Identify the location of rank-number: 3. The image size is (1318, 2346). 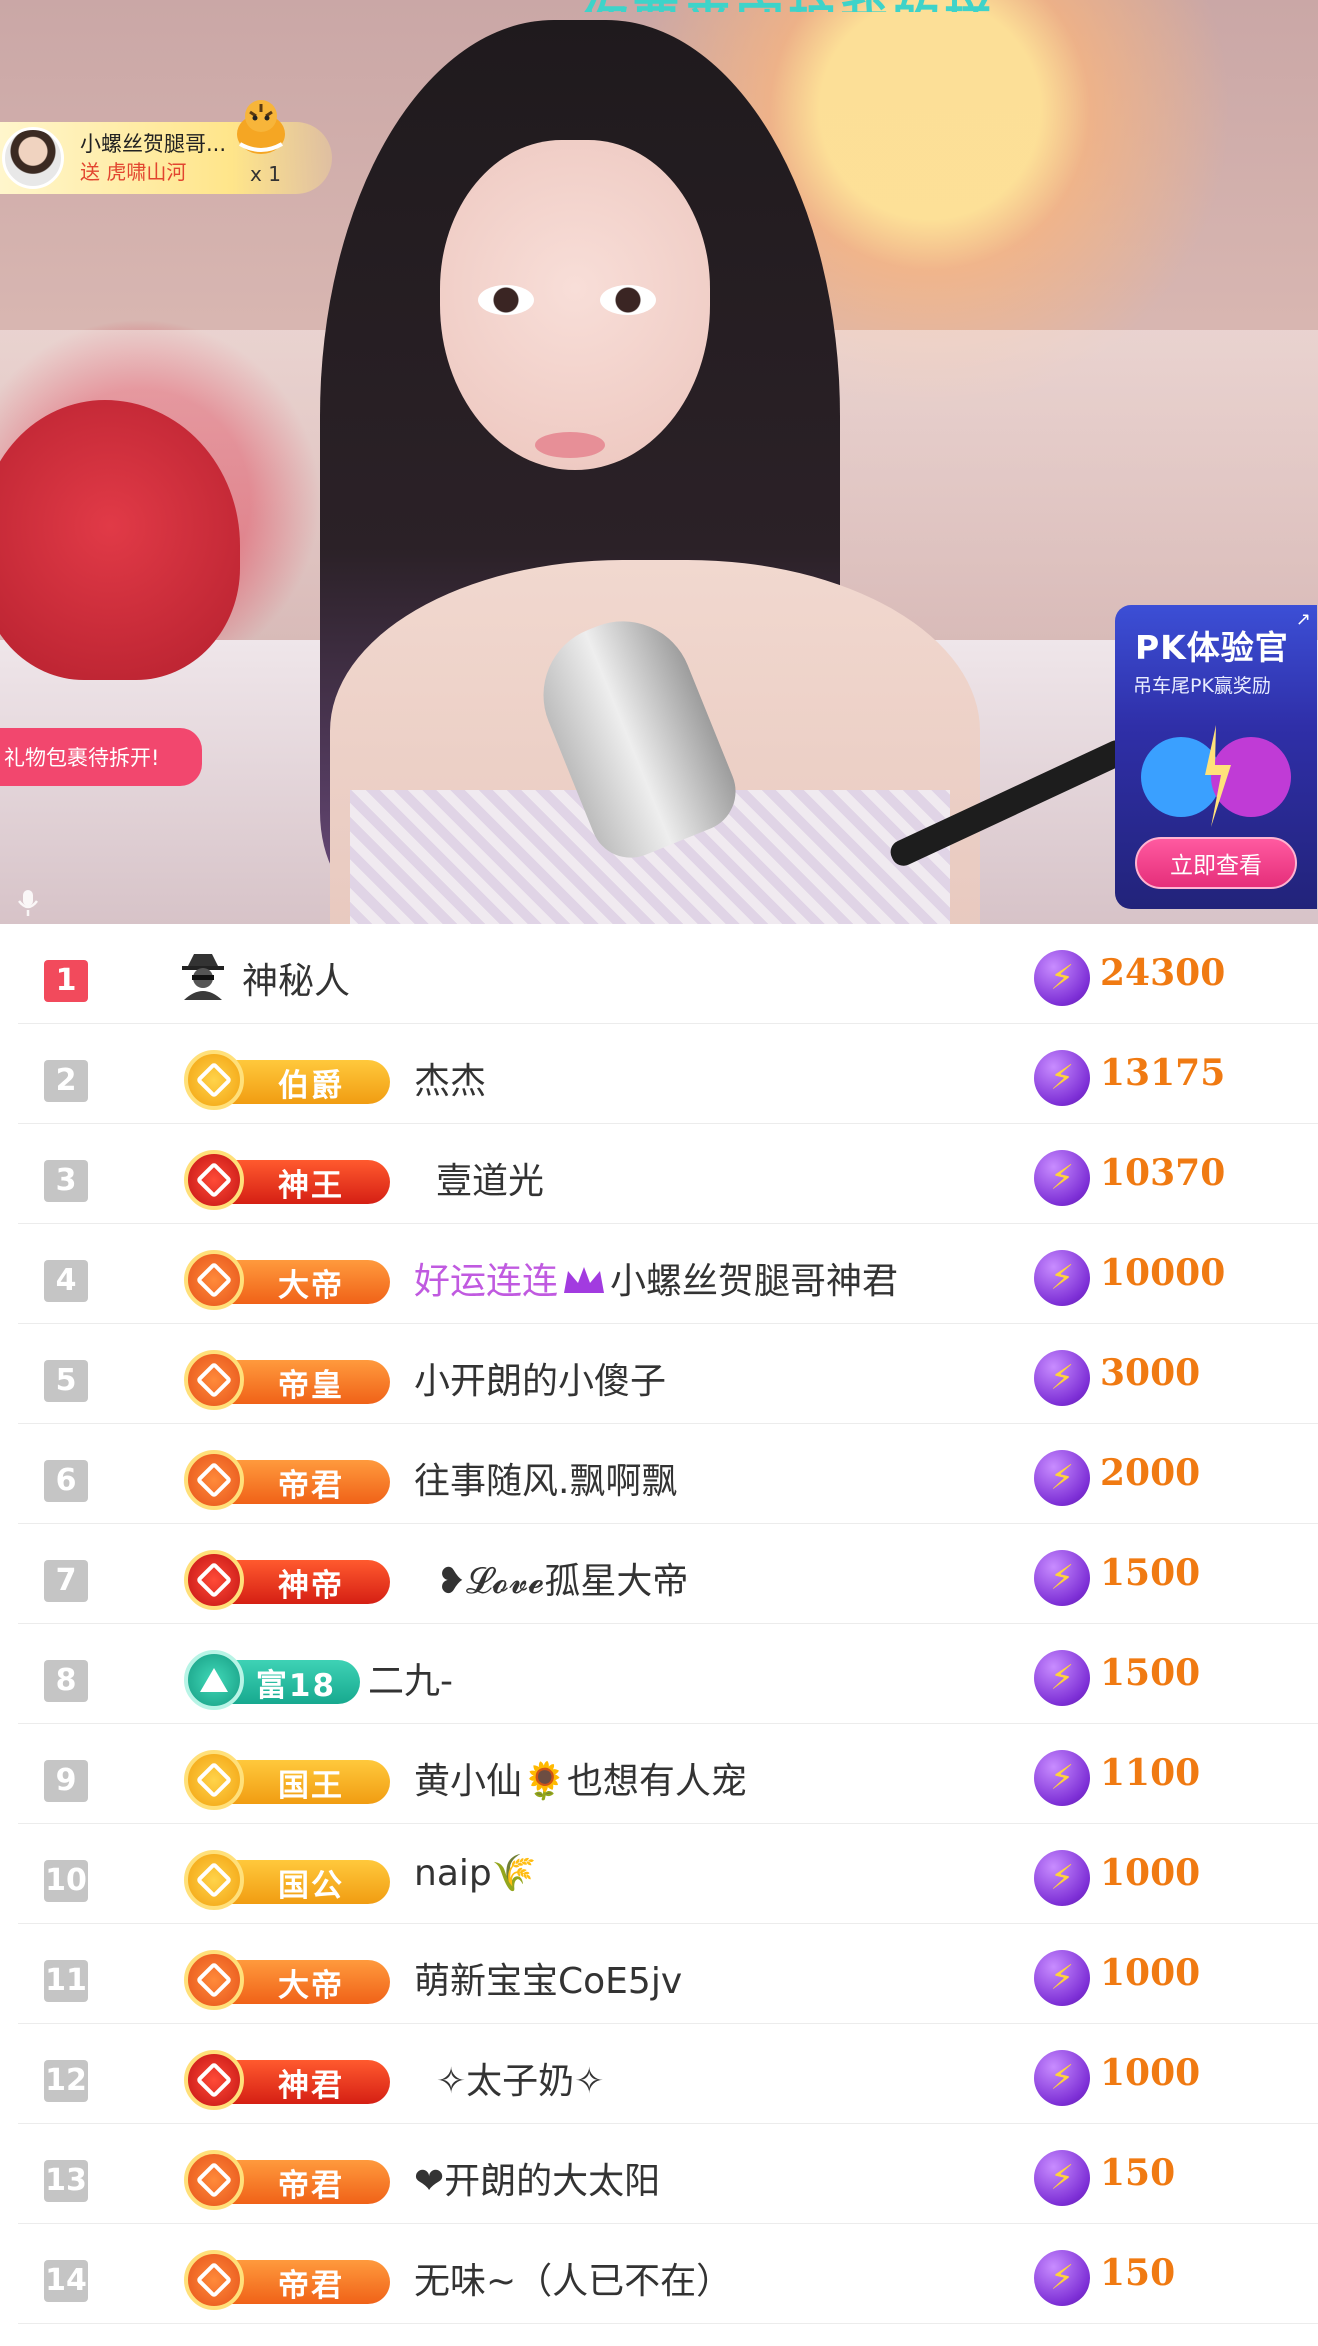
(66, 1181).